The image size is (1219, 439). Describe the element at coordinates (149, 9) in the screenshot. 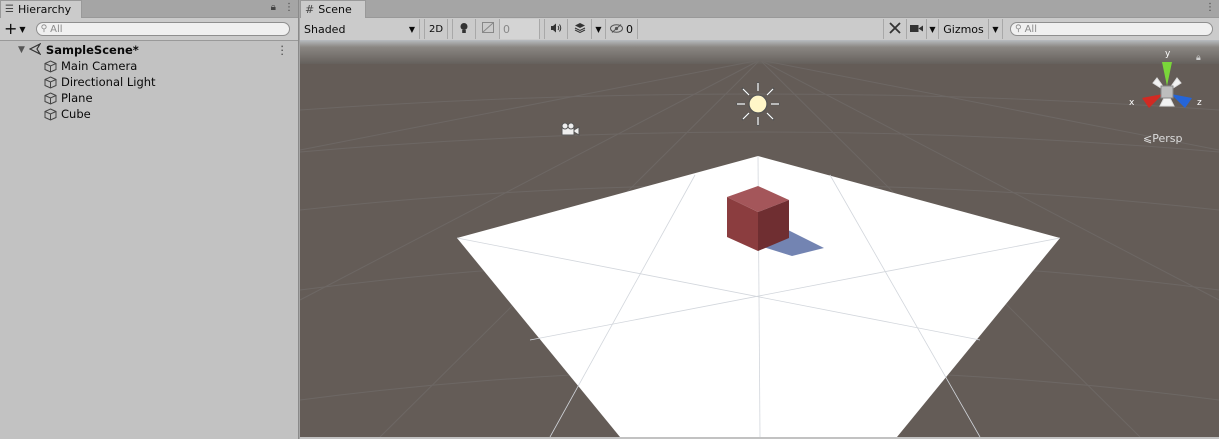

I see `hierarchy-tab-bar: ☰ Hierarchy 🔒︎ ⋮` at that location.